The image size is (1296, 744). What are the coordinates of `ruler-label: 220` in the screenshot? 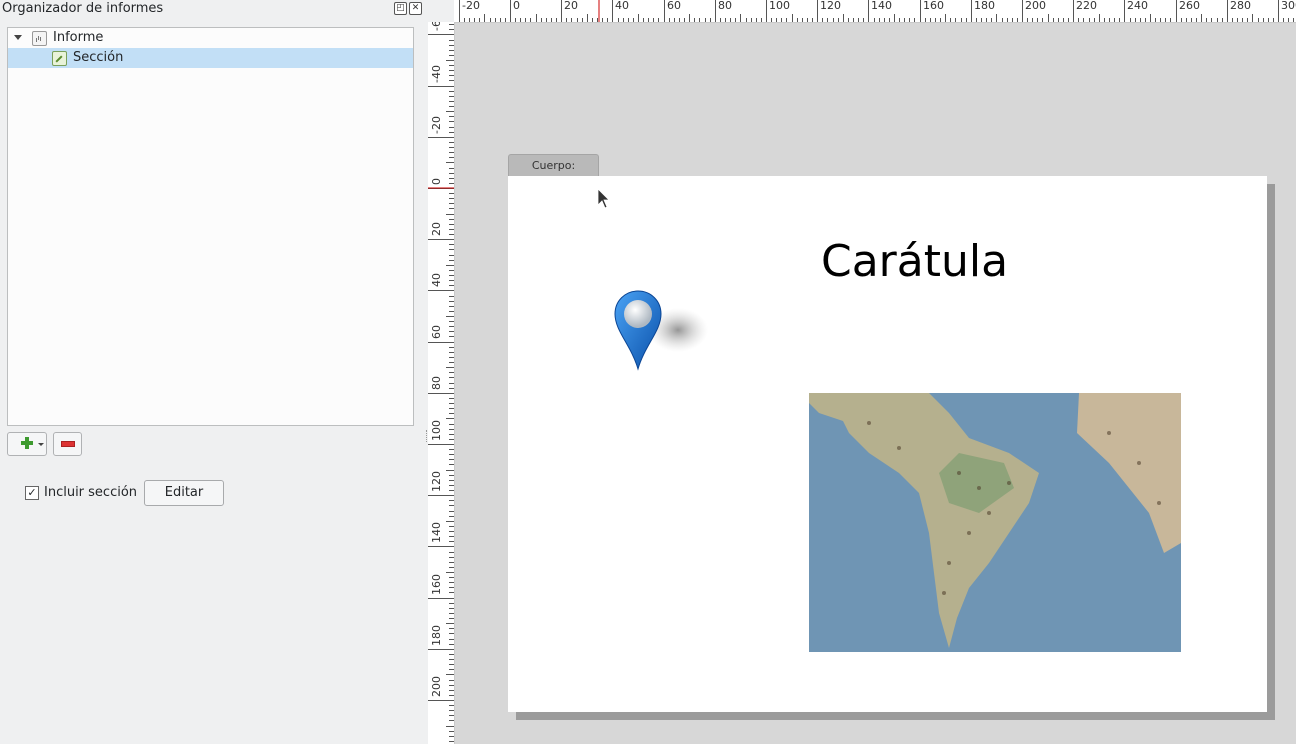 It's located at (1086, 6).